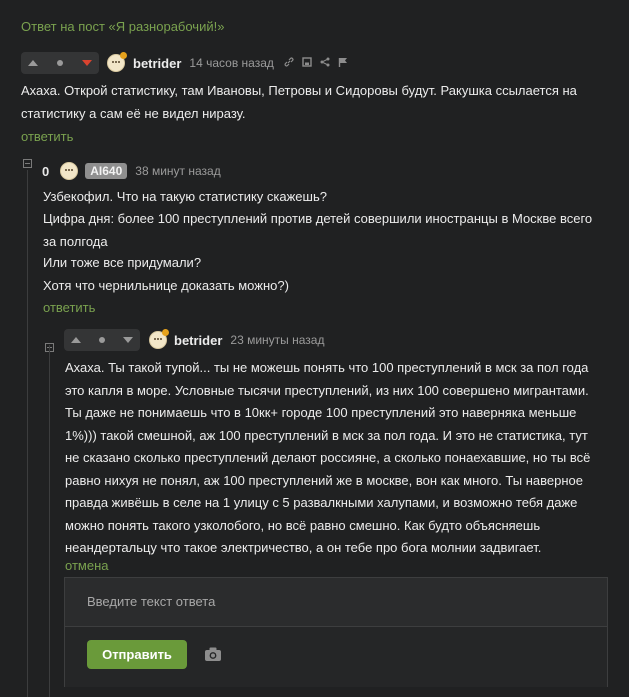 This screenshot has height=697, width=629. I want to click on comment2-line3: Или тоже все придумали?, so click(122, 262).